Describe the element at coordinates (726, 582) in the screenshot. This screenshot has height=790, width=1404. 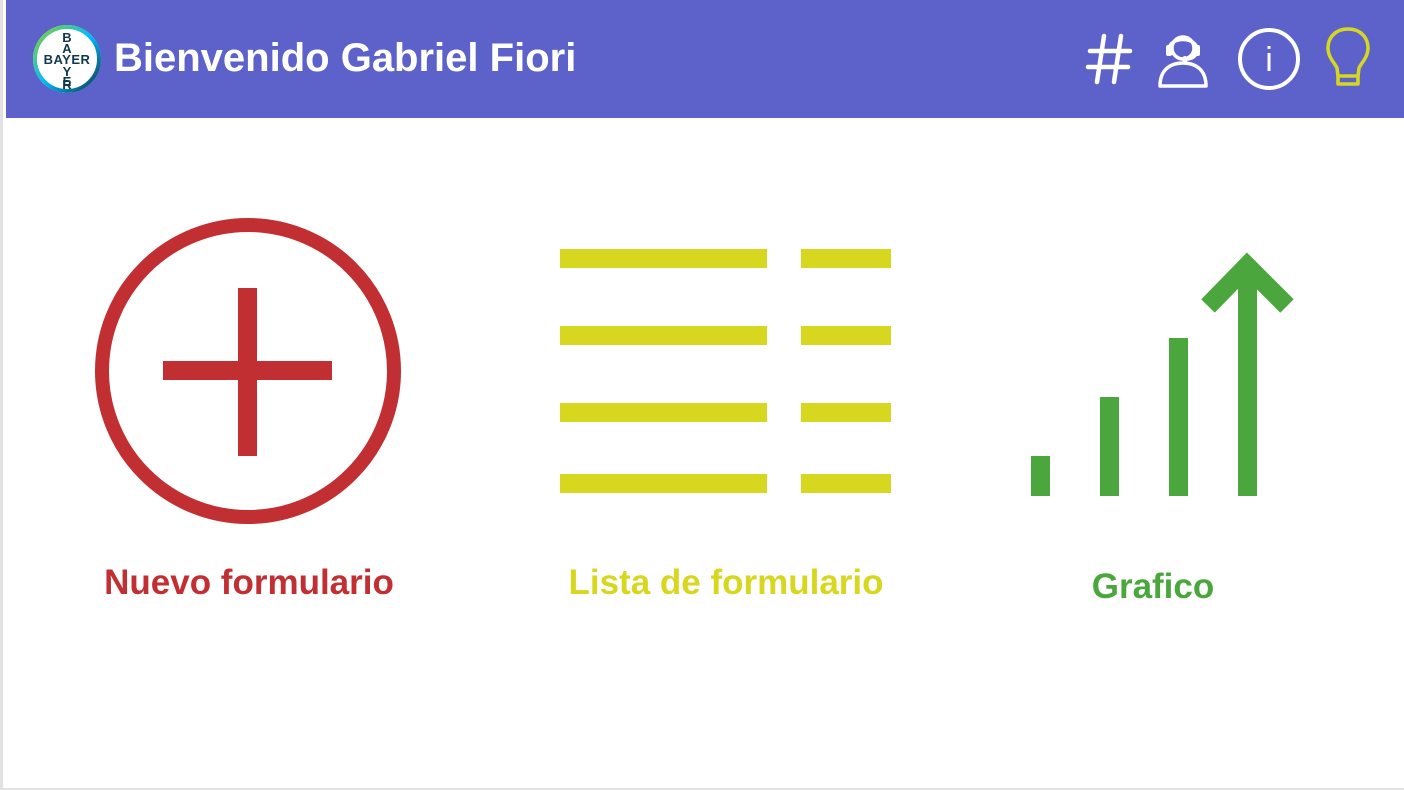
I see `form-list-label: Lista de formulario` at that location.